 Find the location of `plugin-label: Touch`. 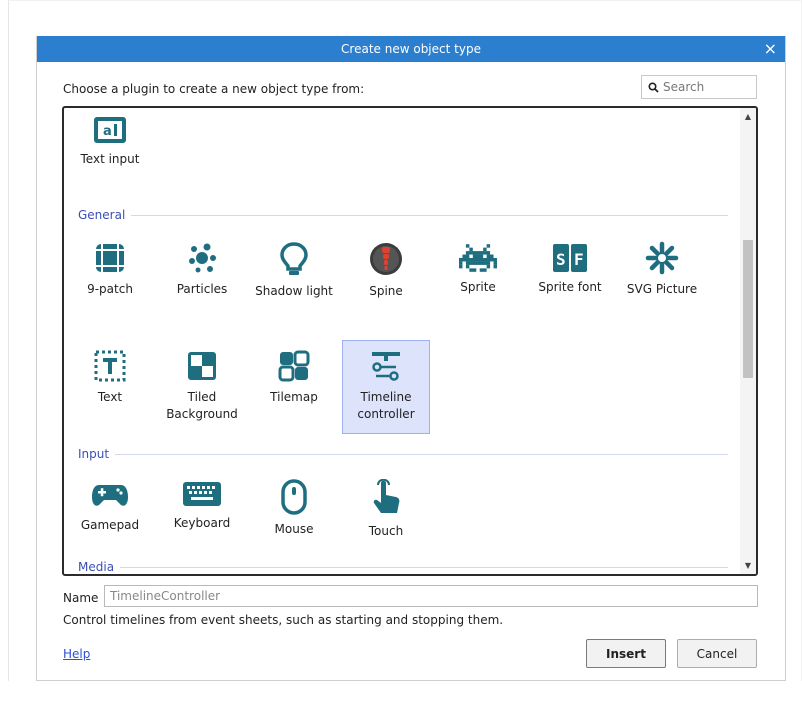

plugin-label: Touch is located at coordinates (386, 531).